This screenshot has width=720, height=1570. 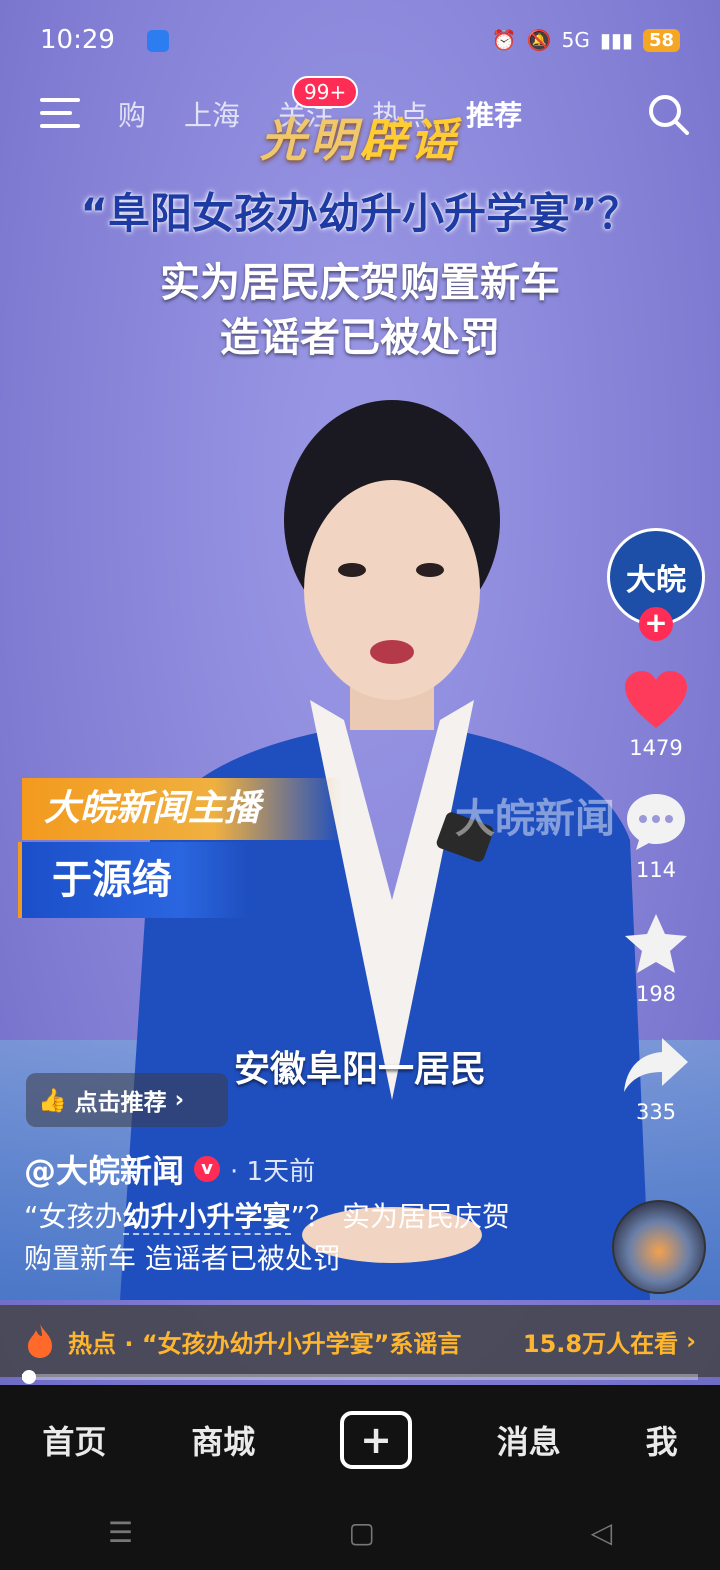 What do you see at coordinates (104, 1169) in the screenshot?
I see `author-name: @大皖新闻` at bounding box center [104, 1169].